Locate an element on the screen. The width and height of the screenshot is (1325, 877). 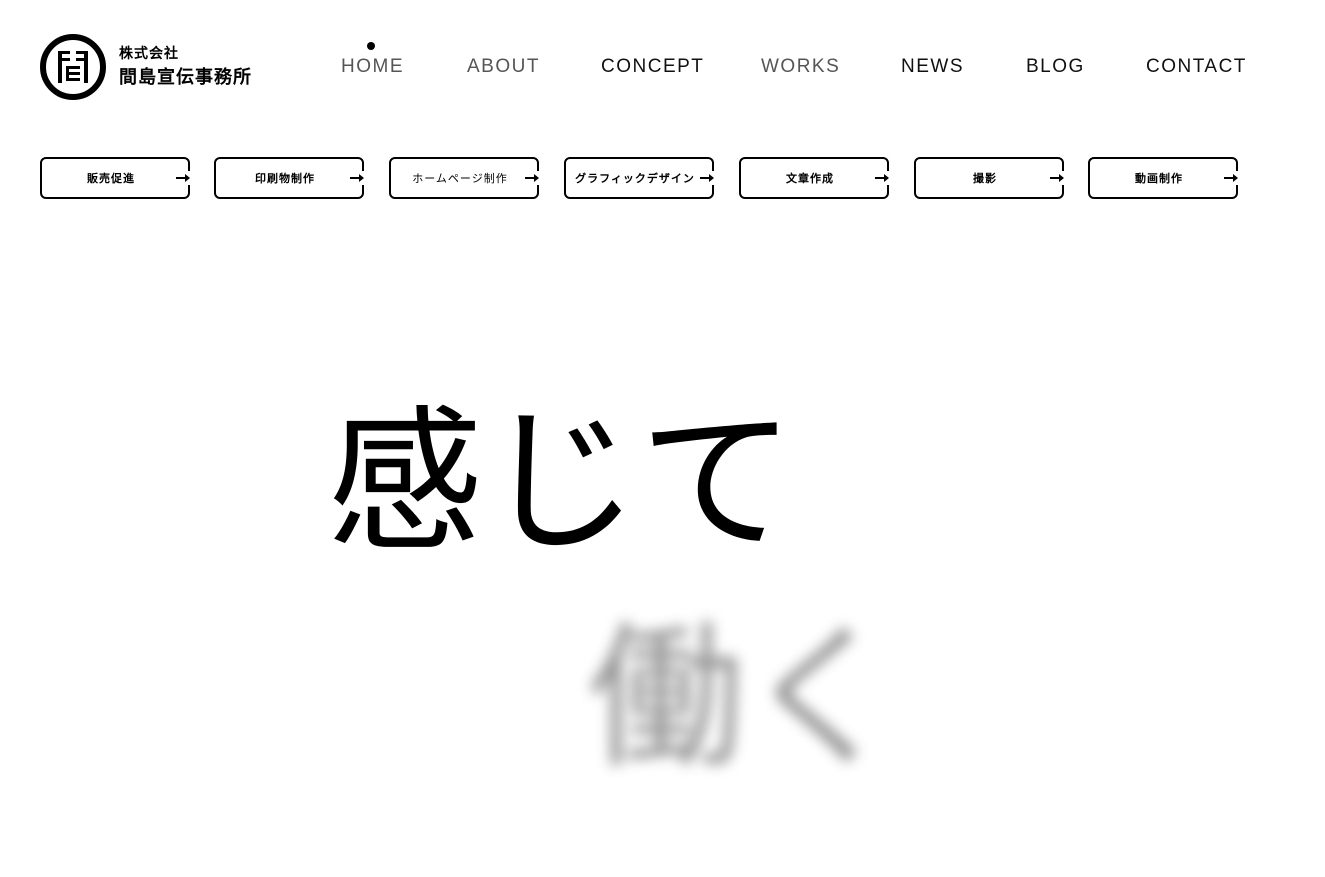
category-label: 動画制作 is located at coordinates (1159, 178).